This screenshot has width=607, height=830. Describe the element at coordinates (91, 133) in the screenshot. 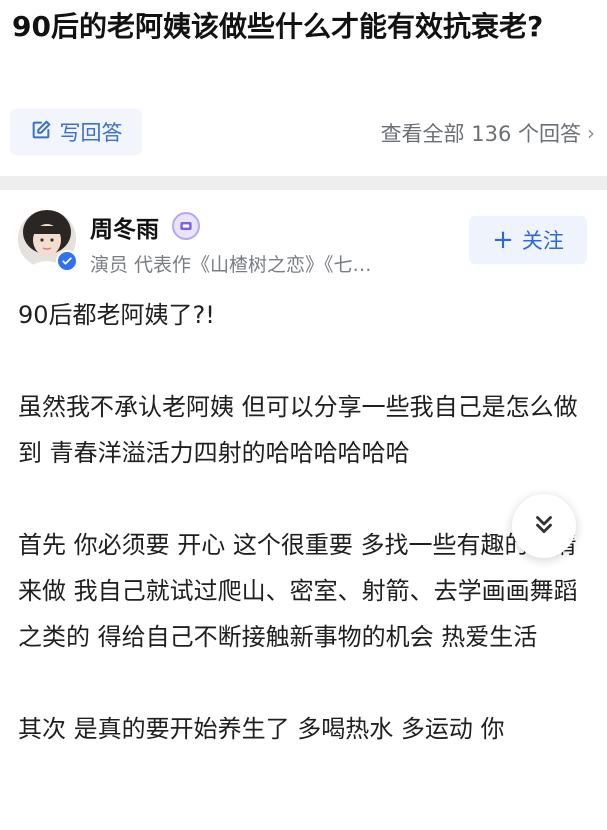

I see `write-answer-label: 写回答` at that location.